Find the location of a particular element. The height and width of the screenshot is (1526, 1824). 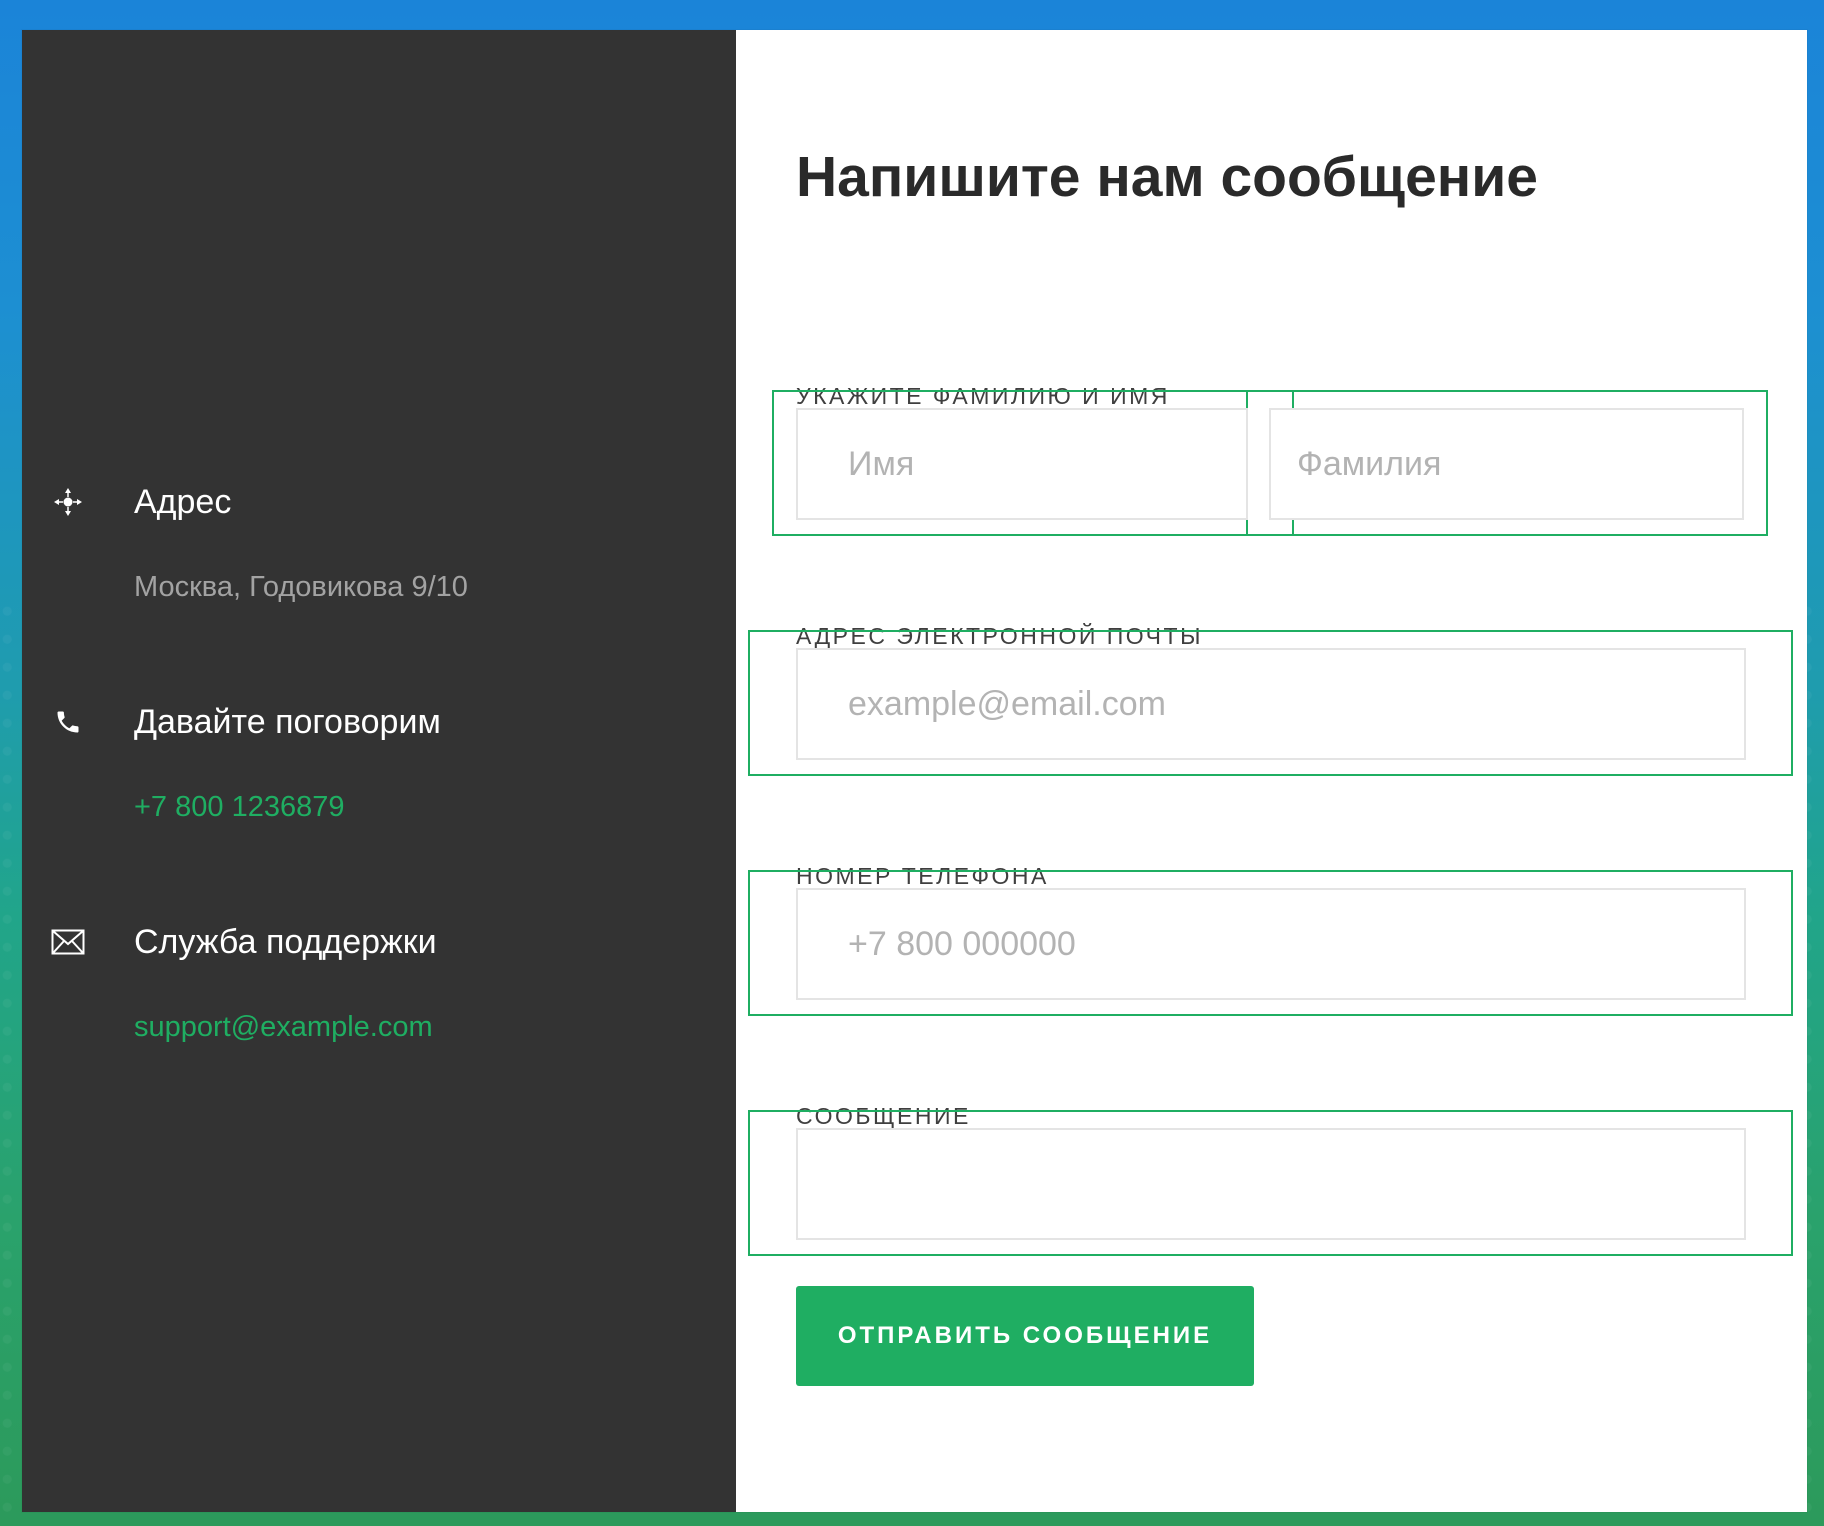

phone-value: +7 800 1236879 is located at coordinates (239, 807).